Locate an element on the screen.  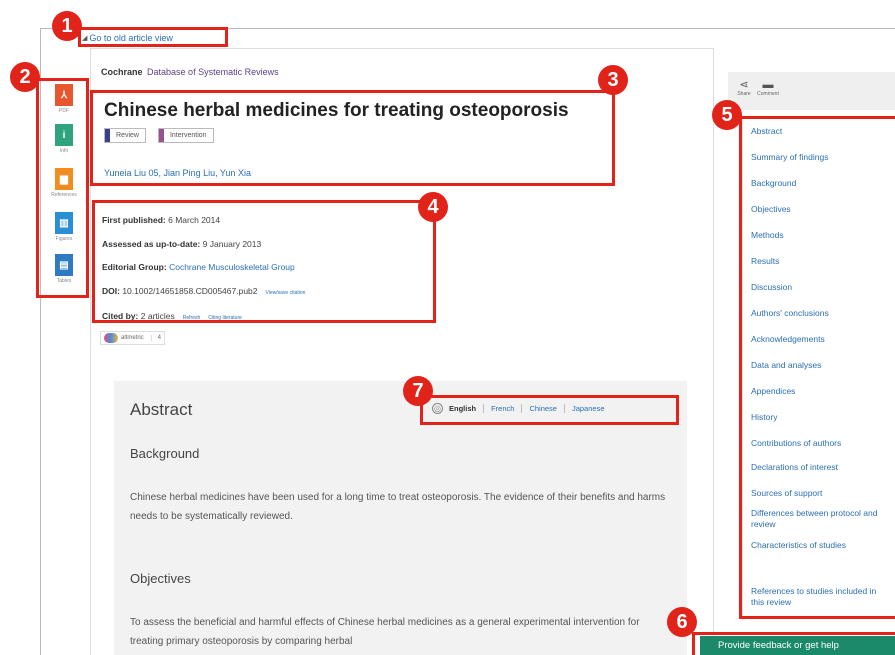
altmetric-badge: altmetric 4 is located at coordinates (133, 338).